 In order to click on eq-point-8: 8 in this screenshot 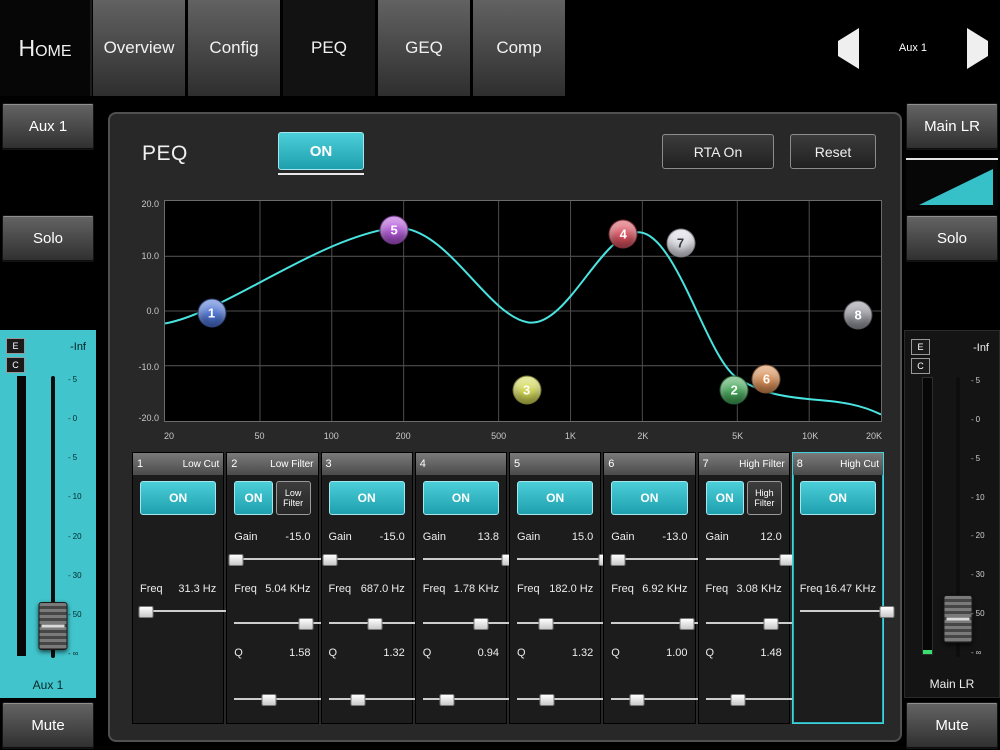, I will do `click(858, 315)`.